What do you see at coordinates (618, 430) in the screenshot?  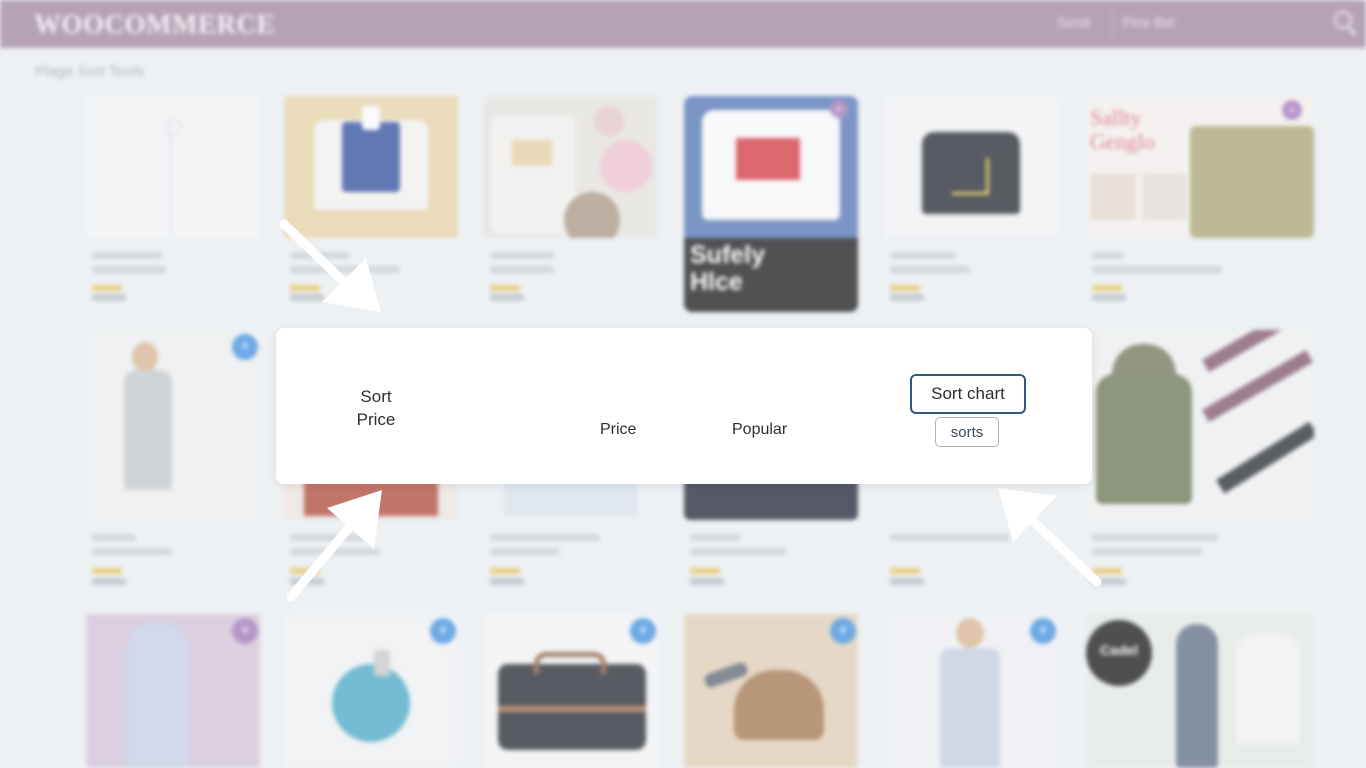 I see `sort-option-price: Price` at bounding box center [618, 430].